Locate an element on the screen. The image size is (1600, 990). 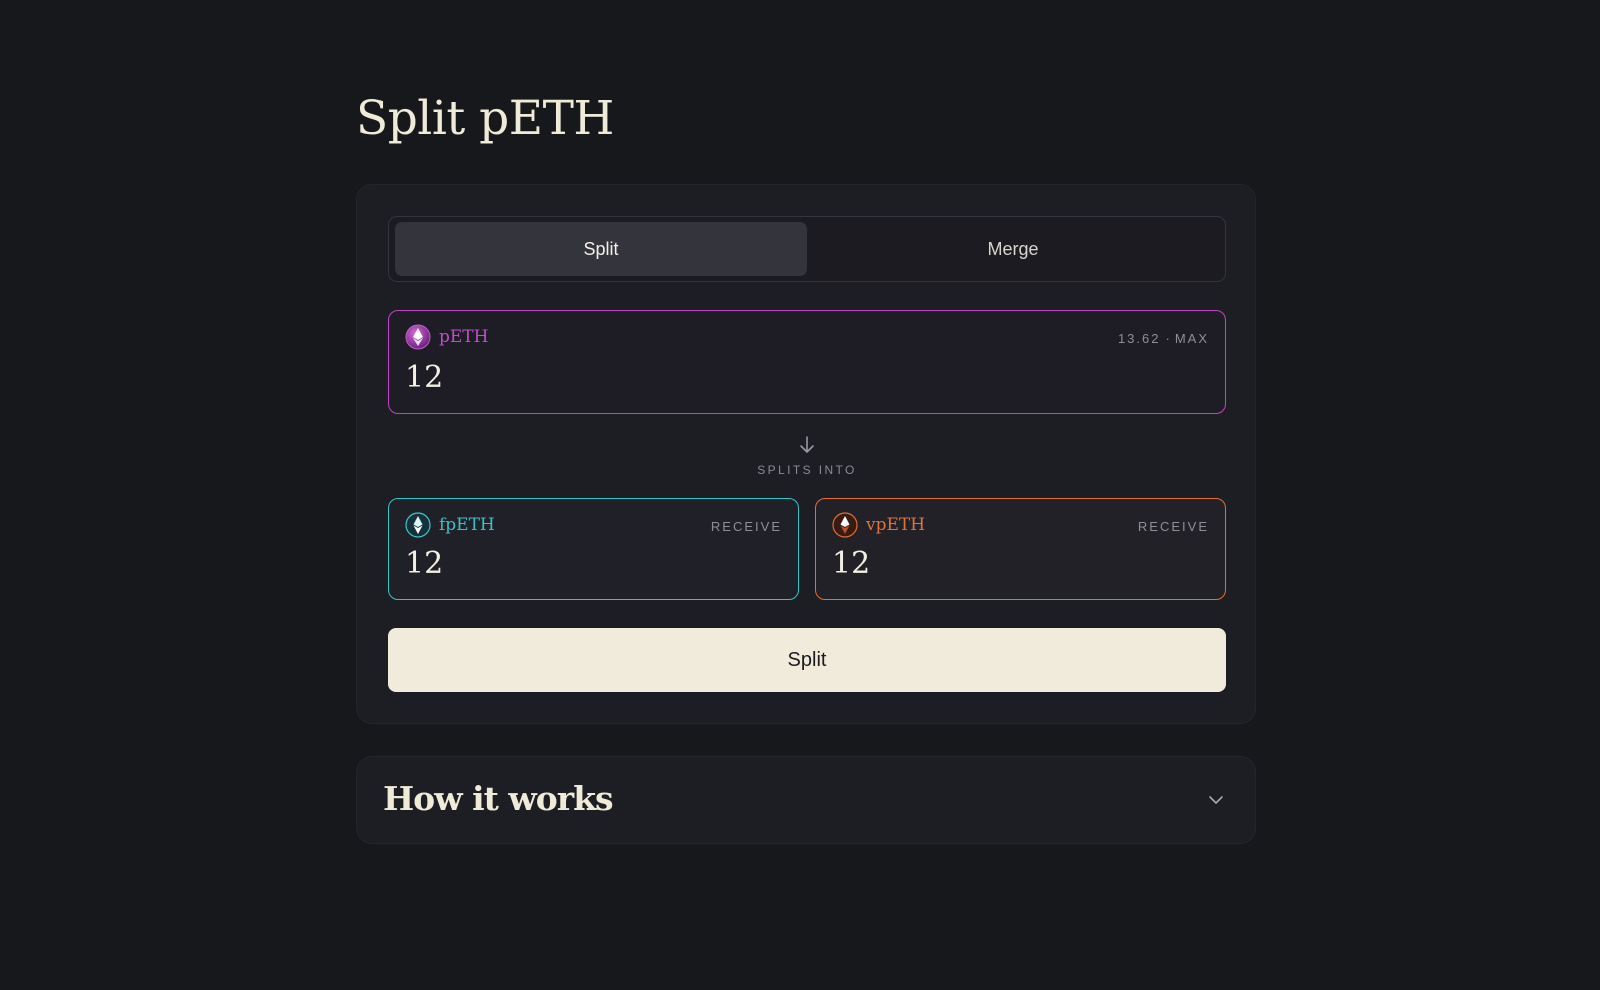
peth-amount-input is located at coordinates (555, 377).